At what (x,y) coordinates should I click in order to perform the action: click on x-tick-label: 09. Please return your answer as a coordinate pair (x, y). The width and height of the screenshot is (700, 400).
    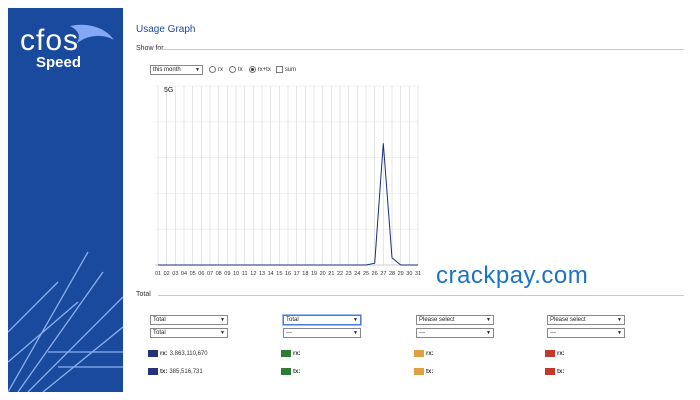
    Looking at the image, I should click on (227, 274).